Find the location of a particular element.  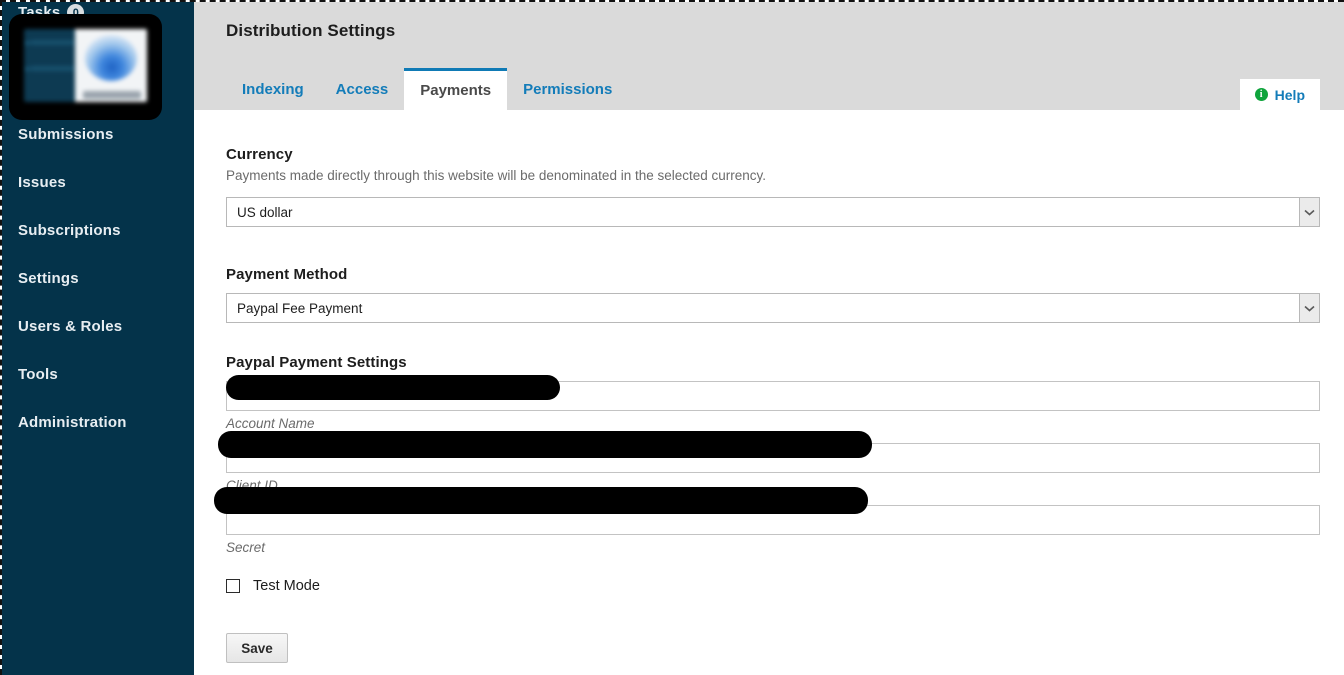

test-mode-checkbox-row: Test Mode is located at coordinates (273, 586).